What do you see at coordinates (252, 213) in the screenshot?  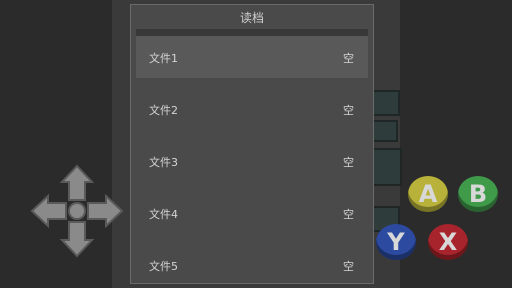 I see `save-slot-4: 文件4 空` at bounding box center [252, 213].